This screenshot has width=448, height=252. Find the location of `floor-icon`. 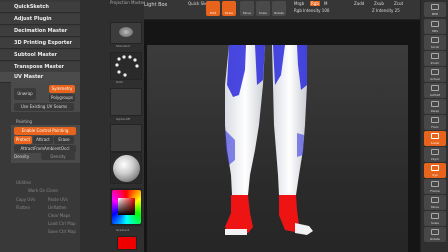

floor-icon is located at coordinates (435, 120).